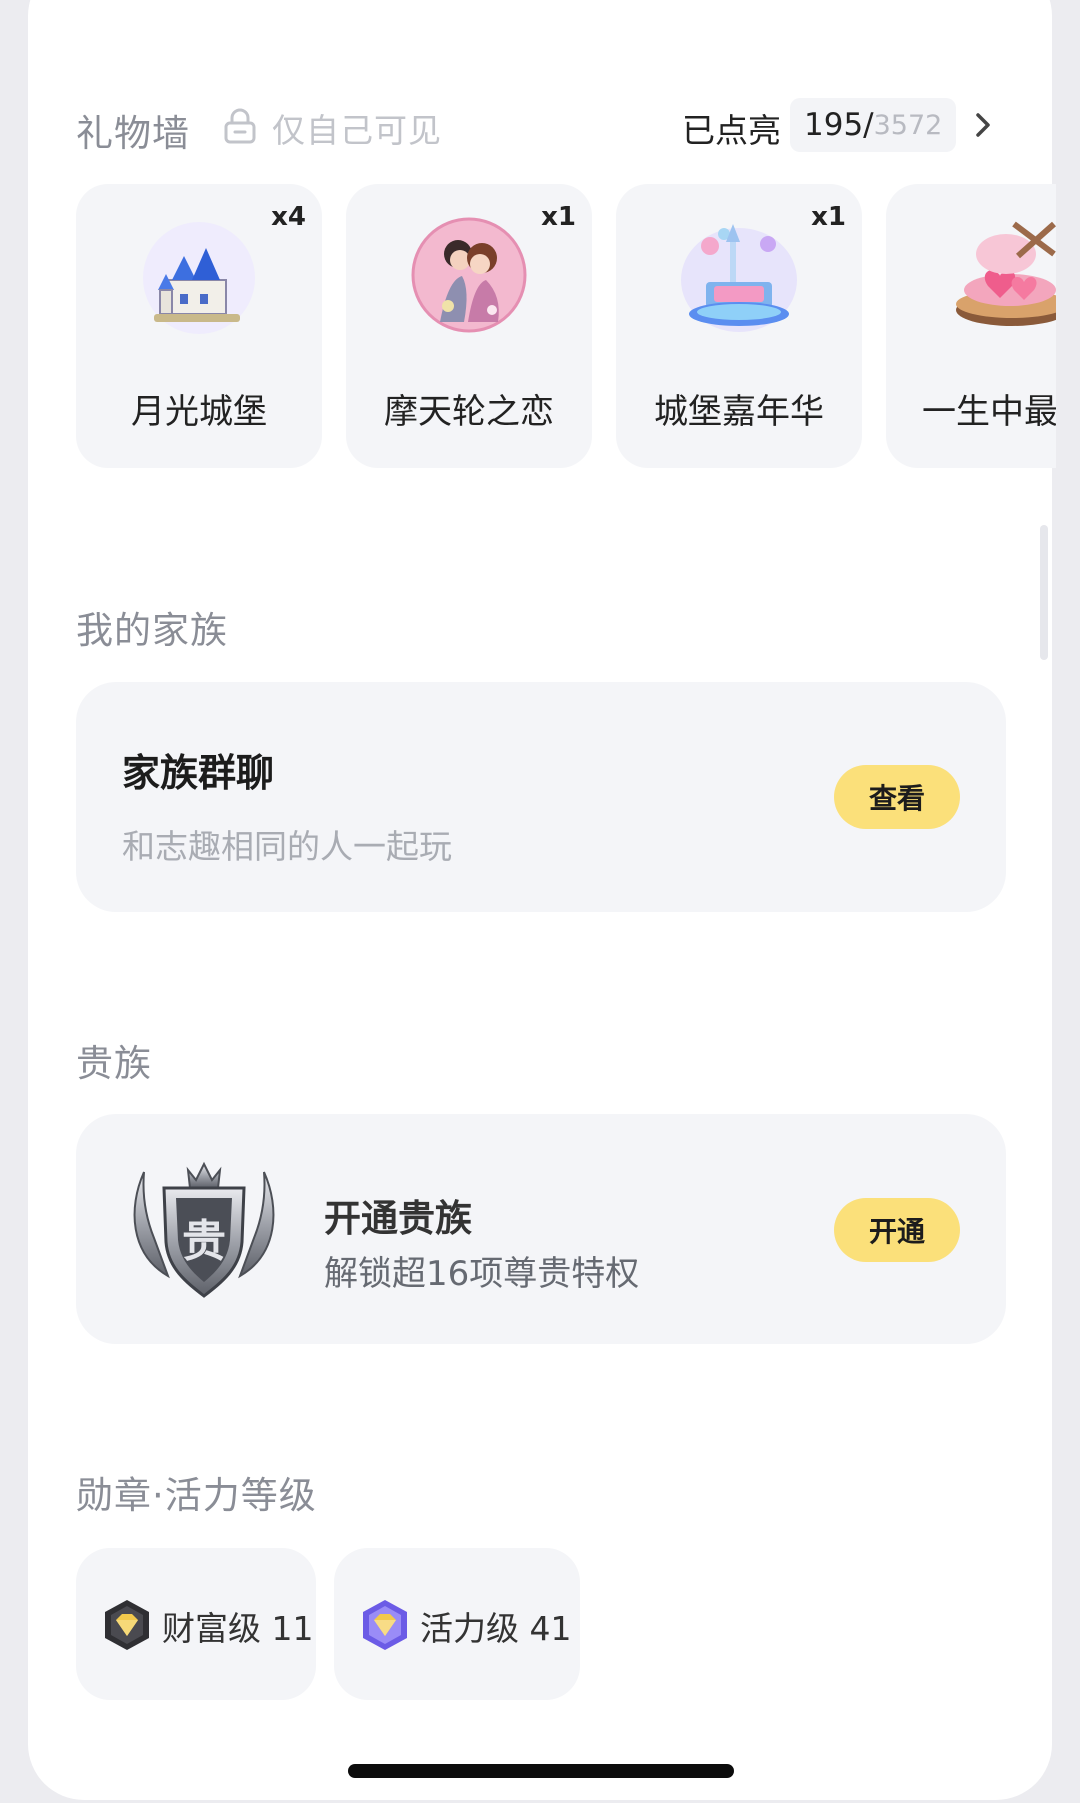 Image resolution: width=1080 pixels, height=1803 pixels. Describe the element at coordinates (541, 797) in the screenshot. I see `family-card: 家族群聊 和志趣相同的人一起玩 查看` at that location.